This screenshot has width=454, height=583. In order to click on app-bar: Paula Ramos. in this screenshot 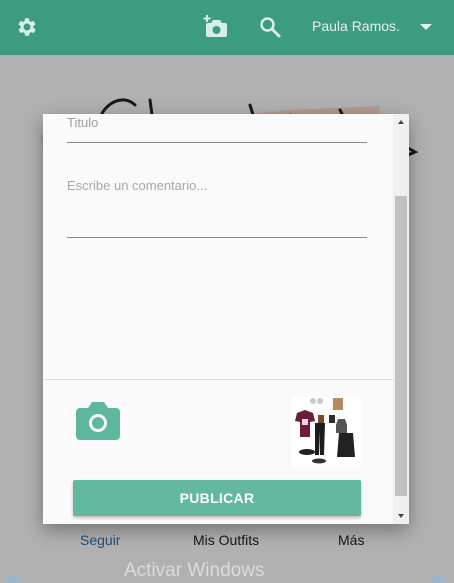, I will do `click(227, 27)`.